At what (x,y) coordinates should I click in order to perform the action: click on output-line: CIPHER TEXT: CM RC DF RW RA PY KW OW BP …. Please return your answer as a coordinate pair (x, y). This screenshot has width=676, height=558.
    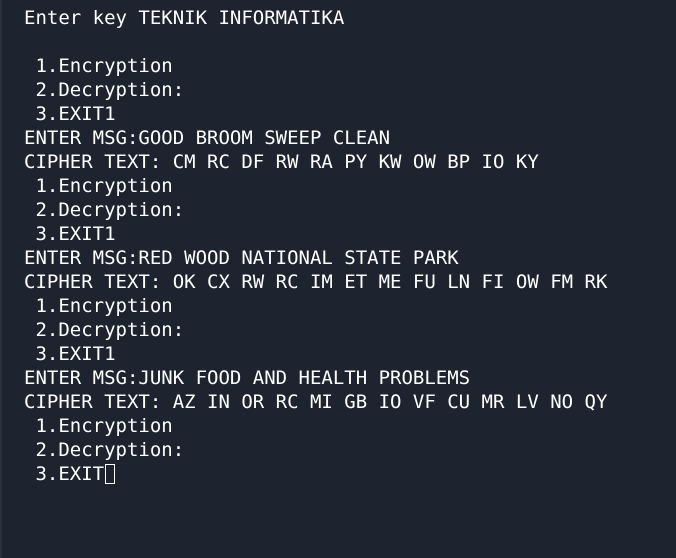
    Looking at the image, I should click on (281, 162).